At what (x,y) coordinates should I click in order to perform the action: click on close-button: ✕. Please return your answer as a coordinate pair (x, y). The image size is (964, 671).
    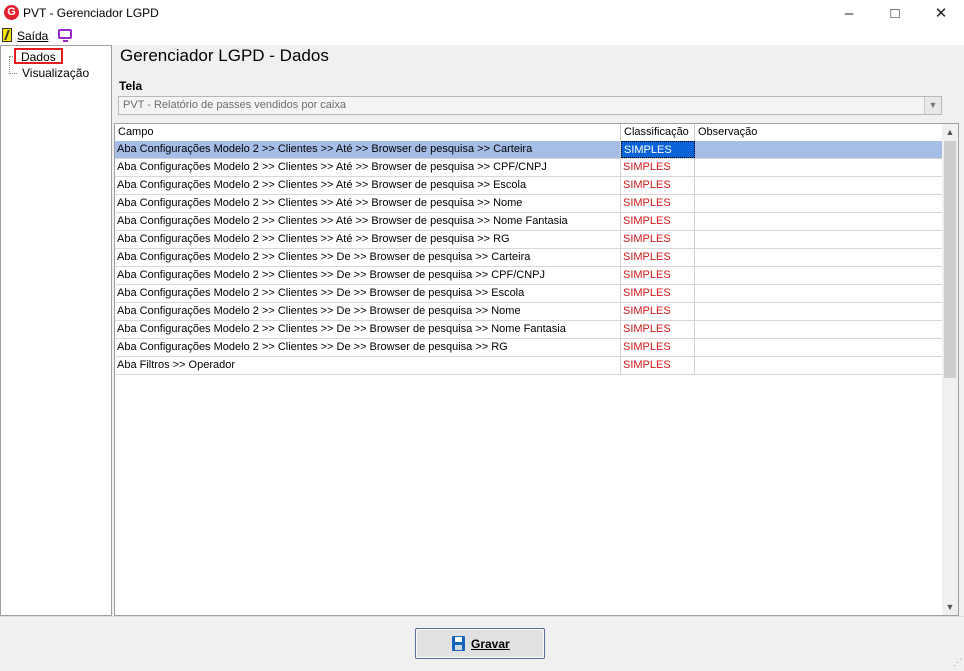
    Looking at the image, I should click on (941, 13).